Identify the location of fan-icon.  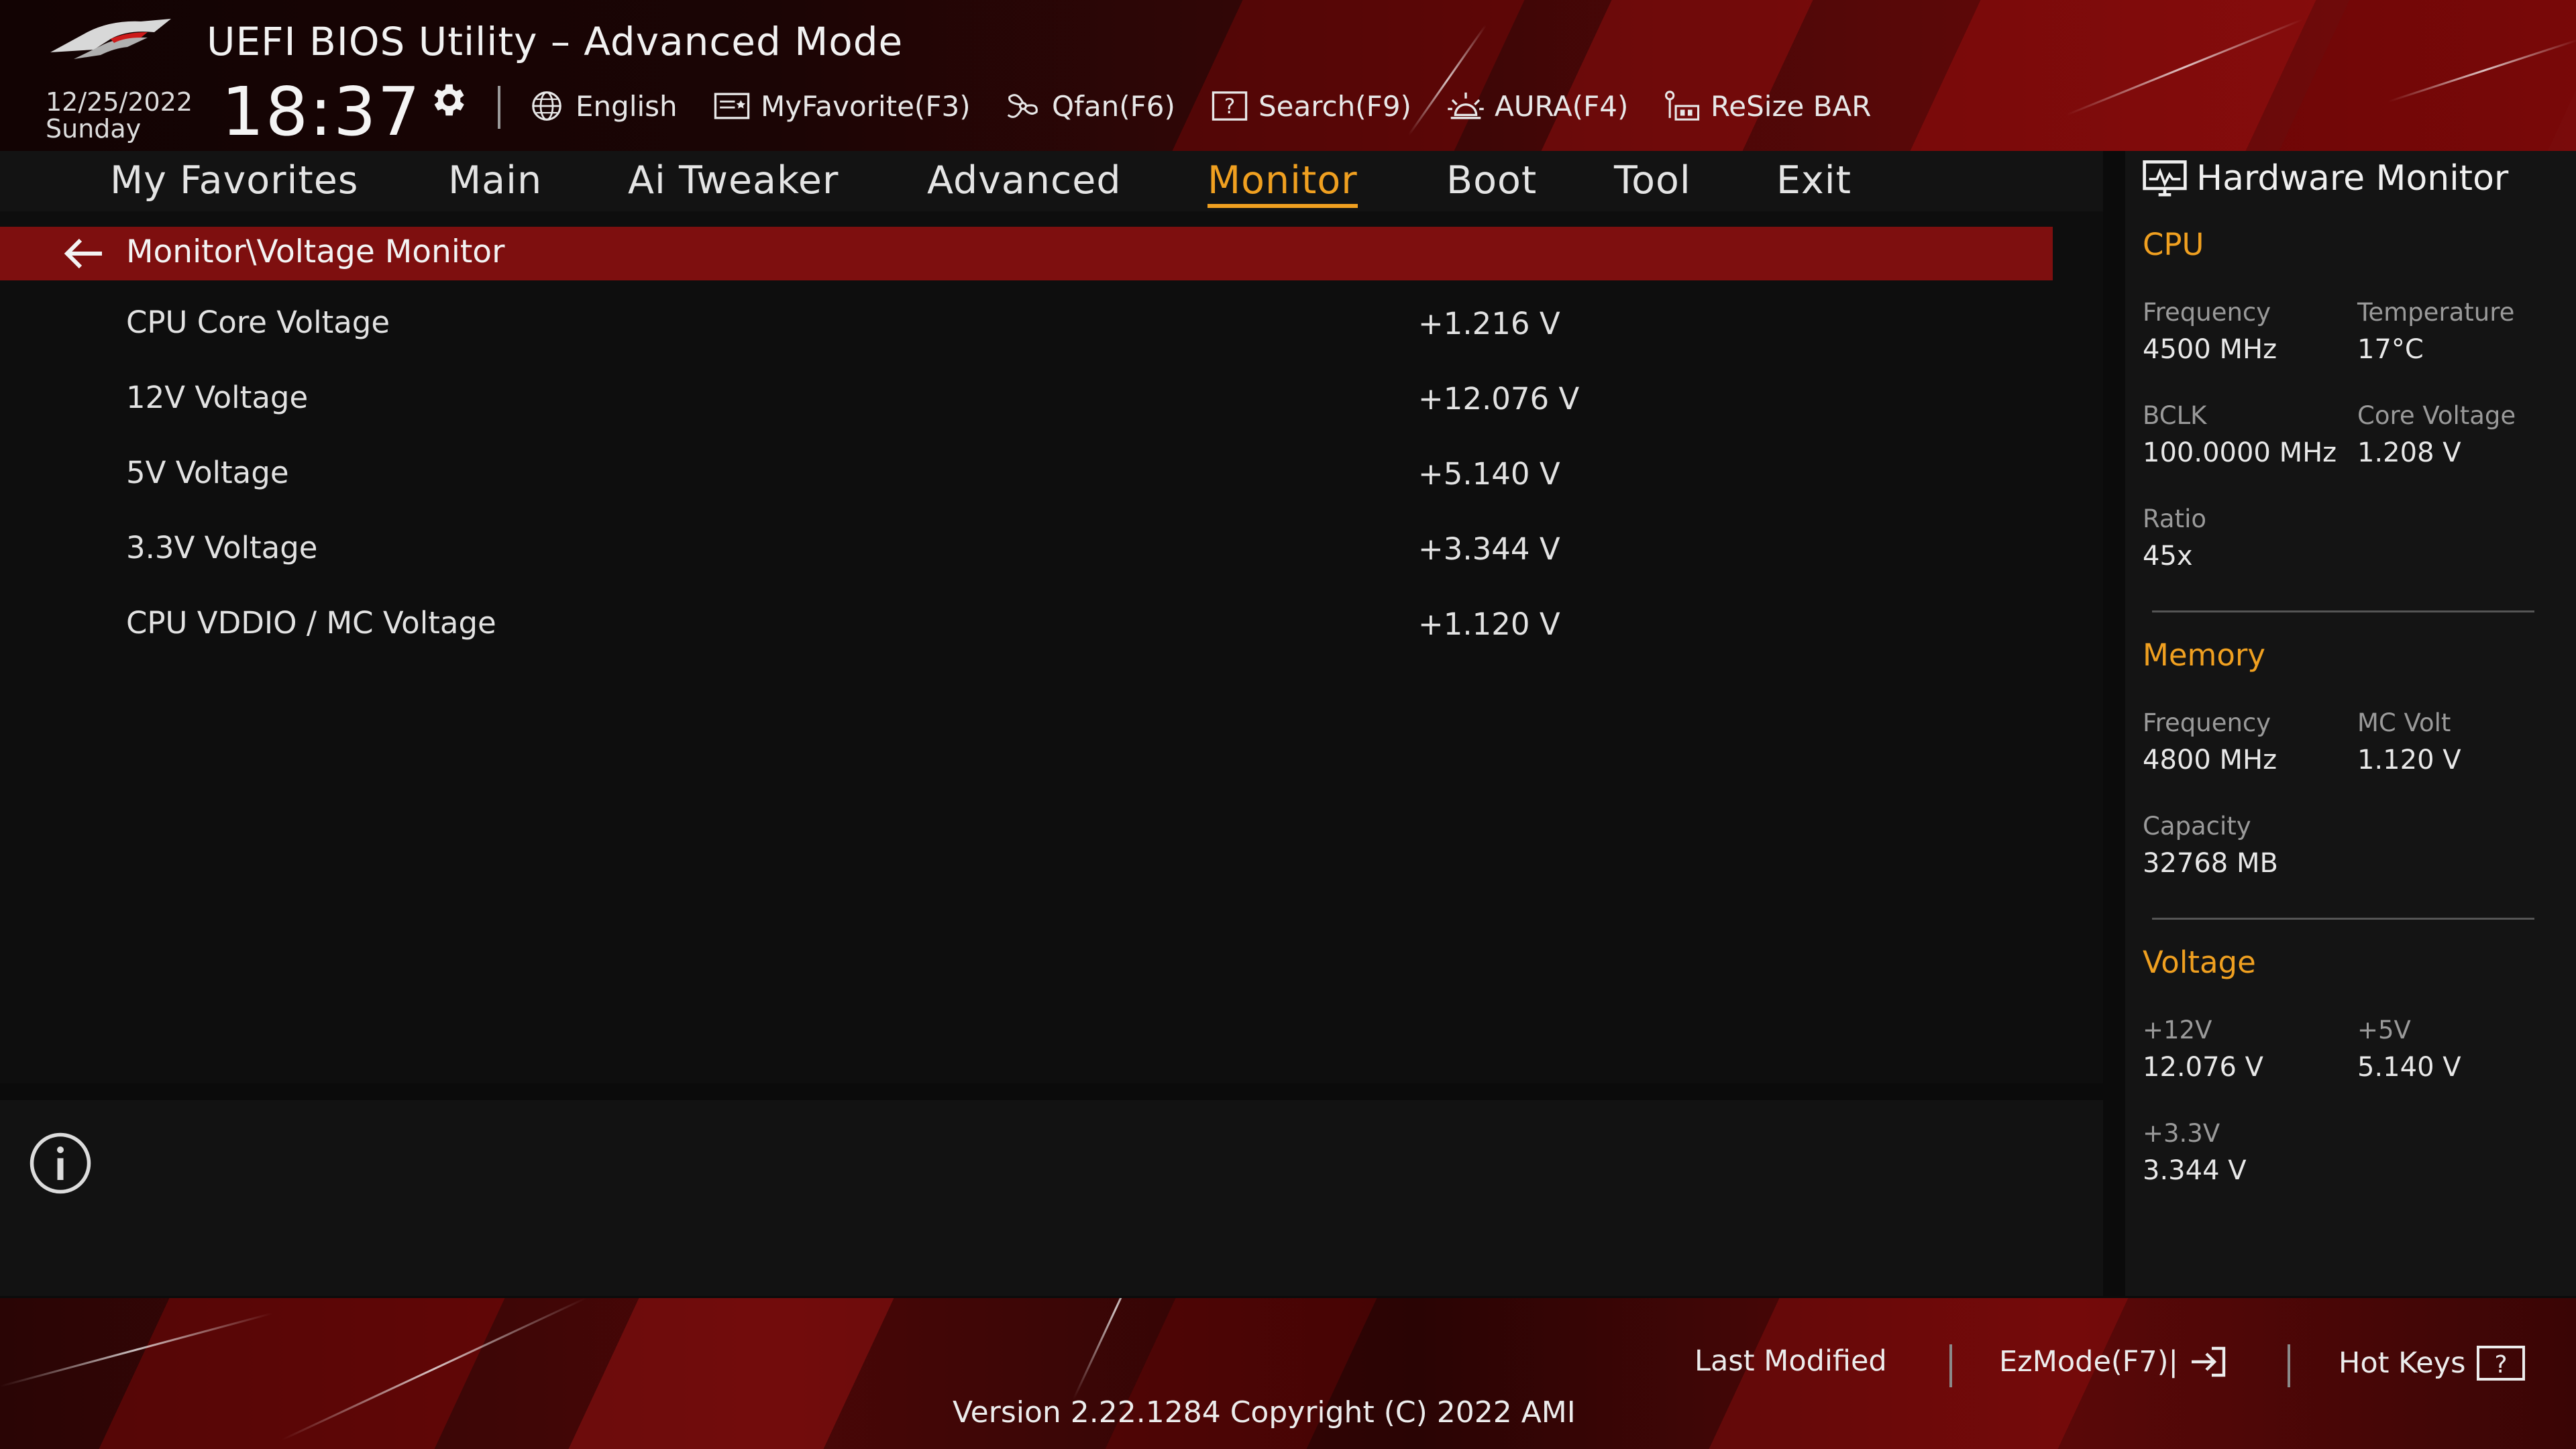
(1022, 106).